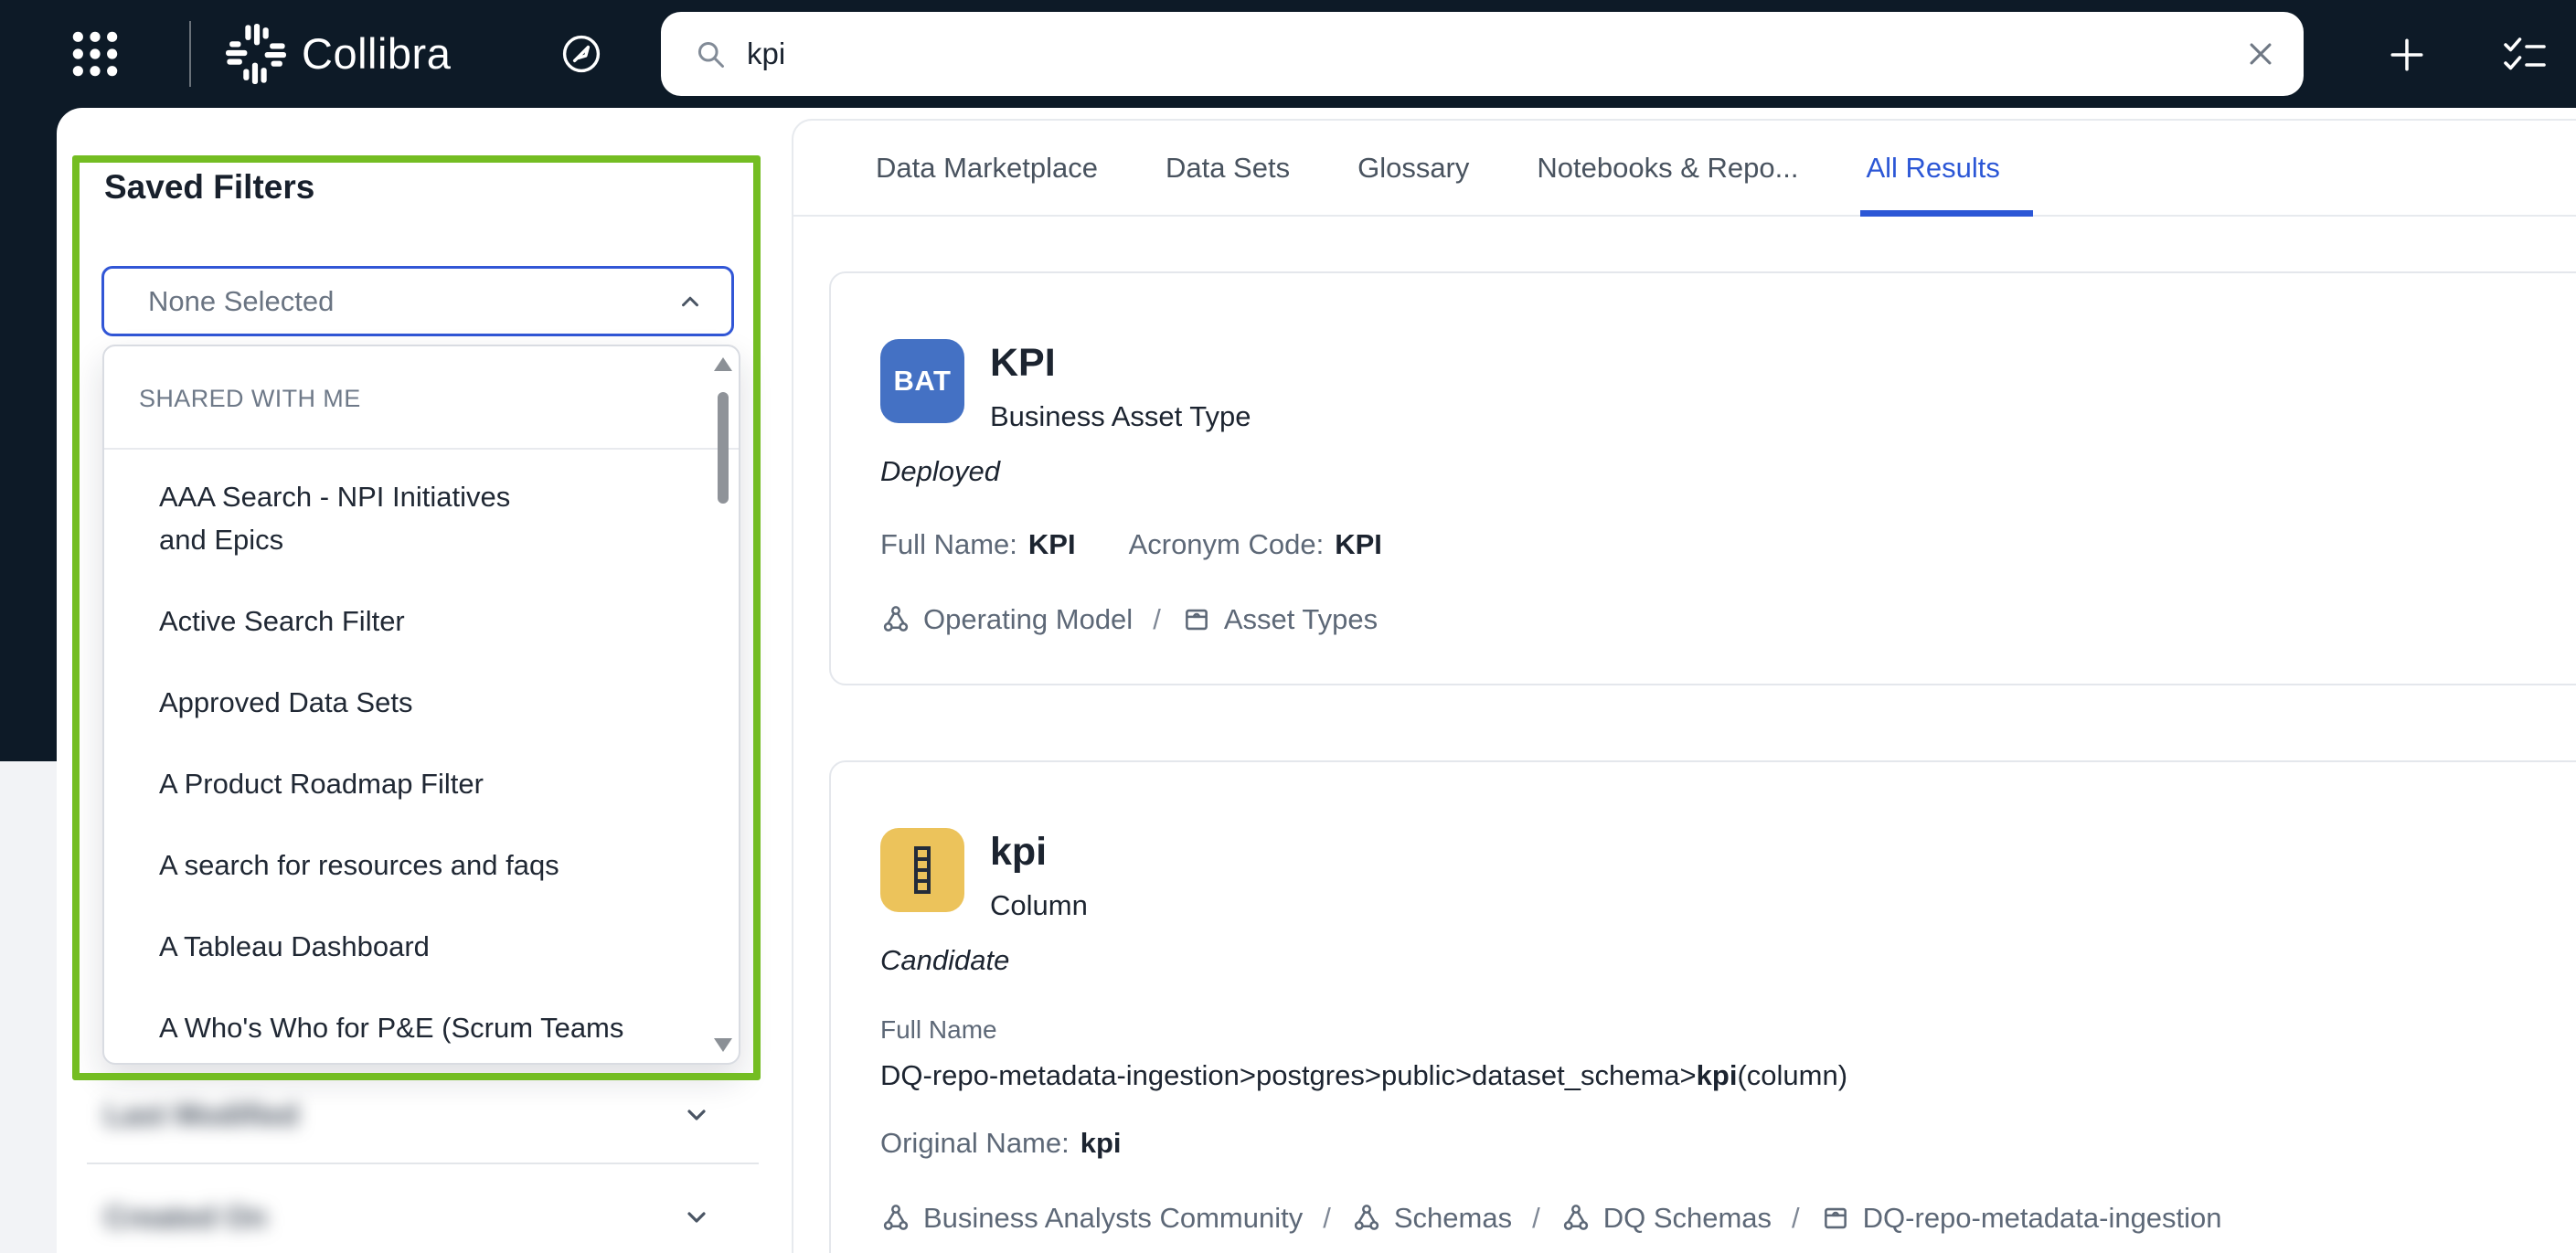 The width and height of the screenshot is (2576, 1253). Describe the element at coordinates (28, 434) in the screenshot. I see `left-navy-strip` at that location.